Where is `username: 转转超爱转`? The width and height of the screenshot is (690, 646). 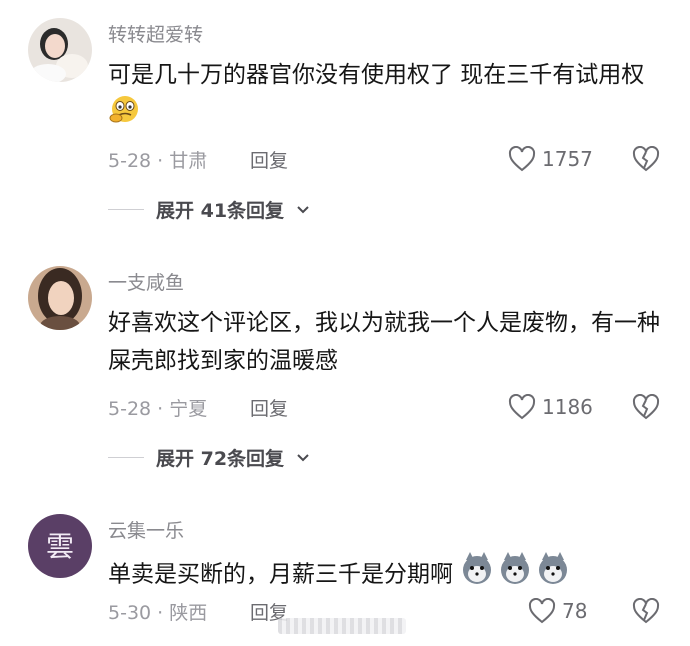 username: 转转超爱转 is located at coordinates (155, 35).